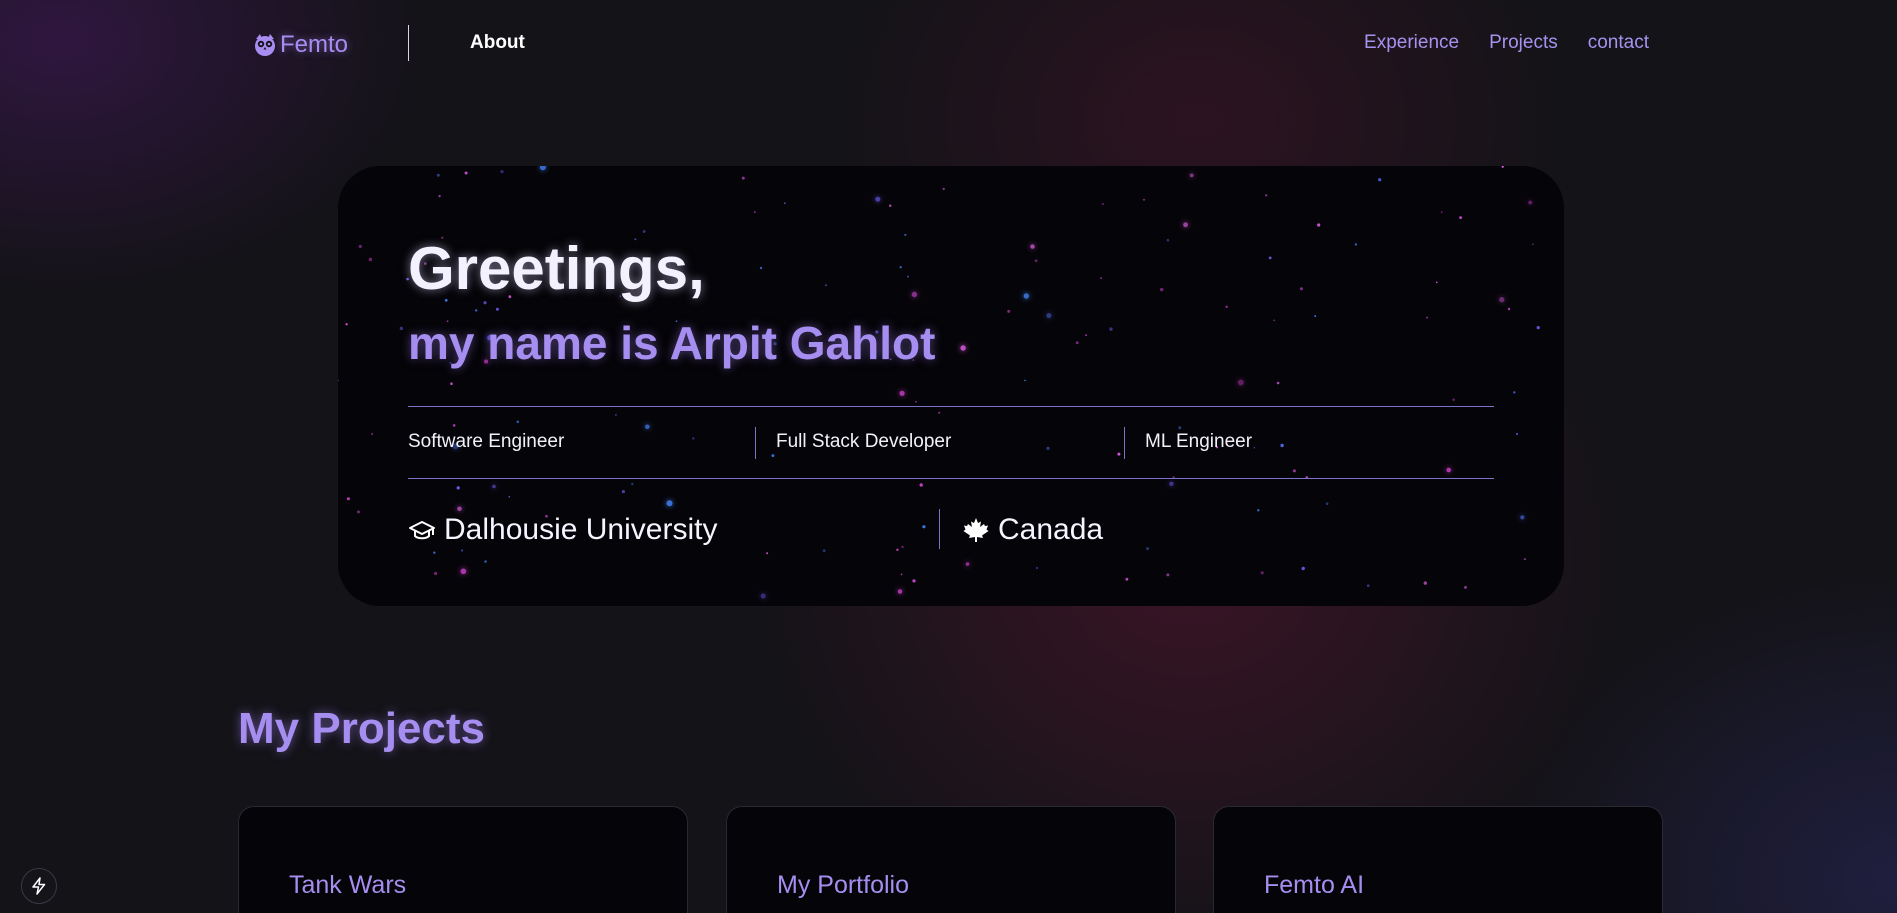  I want to click on role-ml-engineer: ML Engineer, so click(1199, 441).